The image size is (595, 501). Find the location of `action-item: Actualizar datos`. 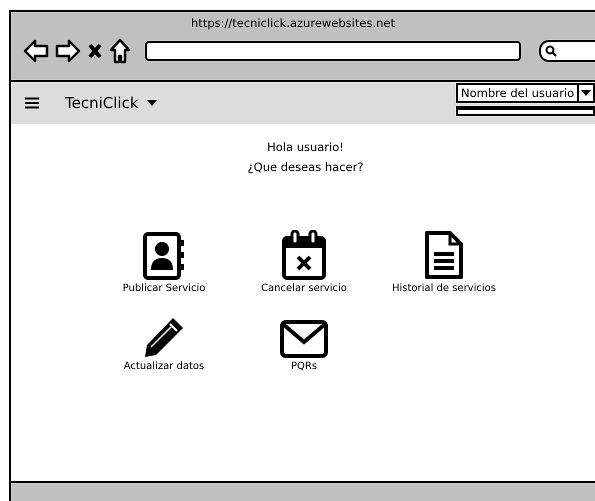

action-item: Actualizar datos is located at coordinates (164, 344).